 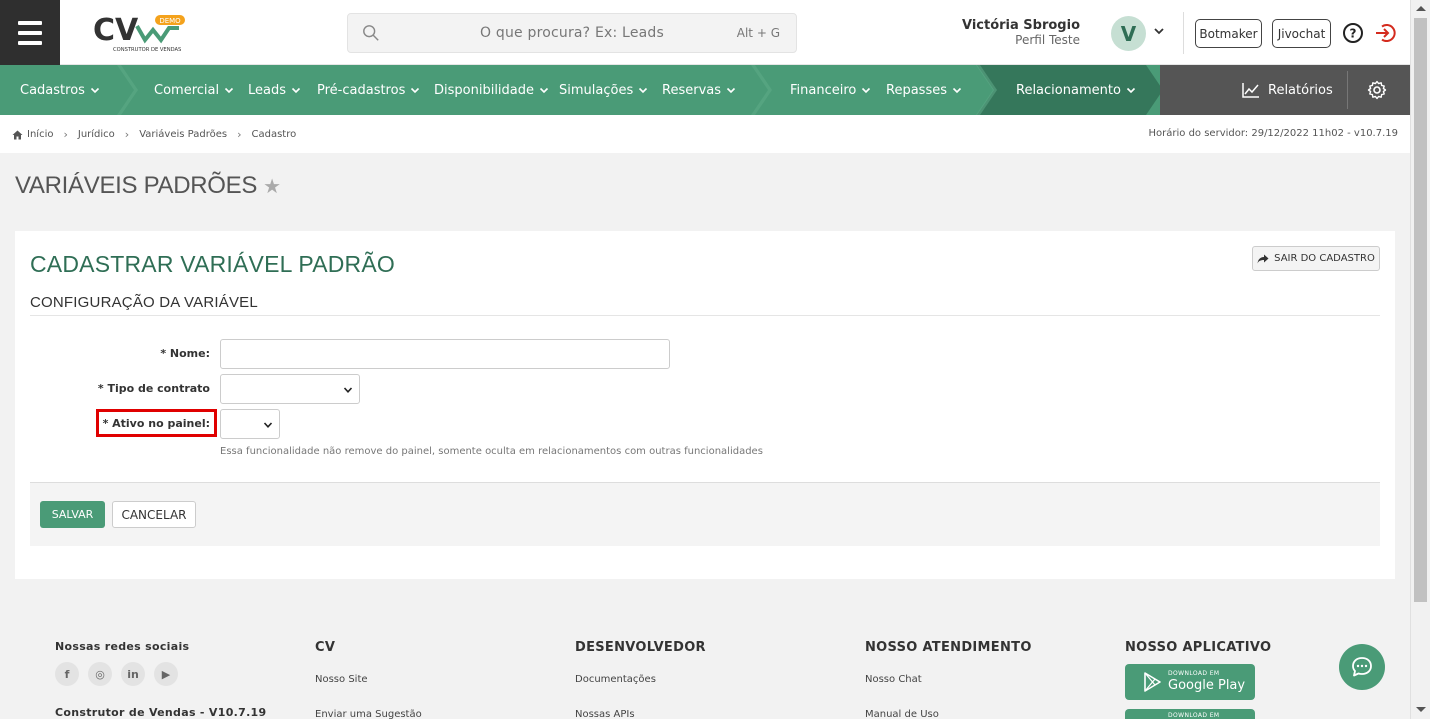 What do you see at coordinates (830, 90) in the screenshot?
I see `nav-item-financeiro: Financeiro` at bounding box center [830, 90].